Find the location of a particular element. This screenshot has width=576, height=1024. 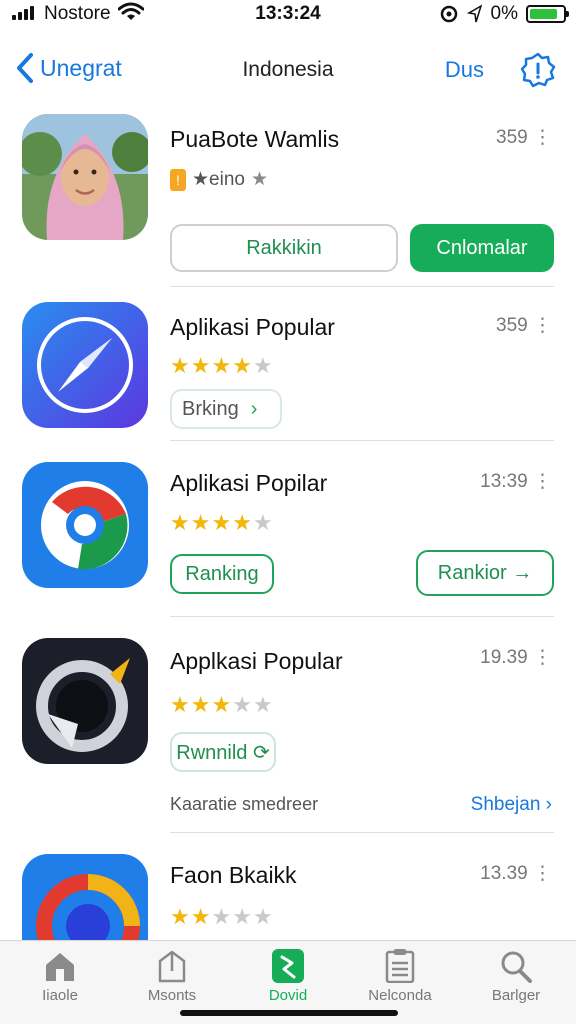

ranking-button: Ranking is located at coordinates (222, 574).